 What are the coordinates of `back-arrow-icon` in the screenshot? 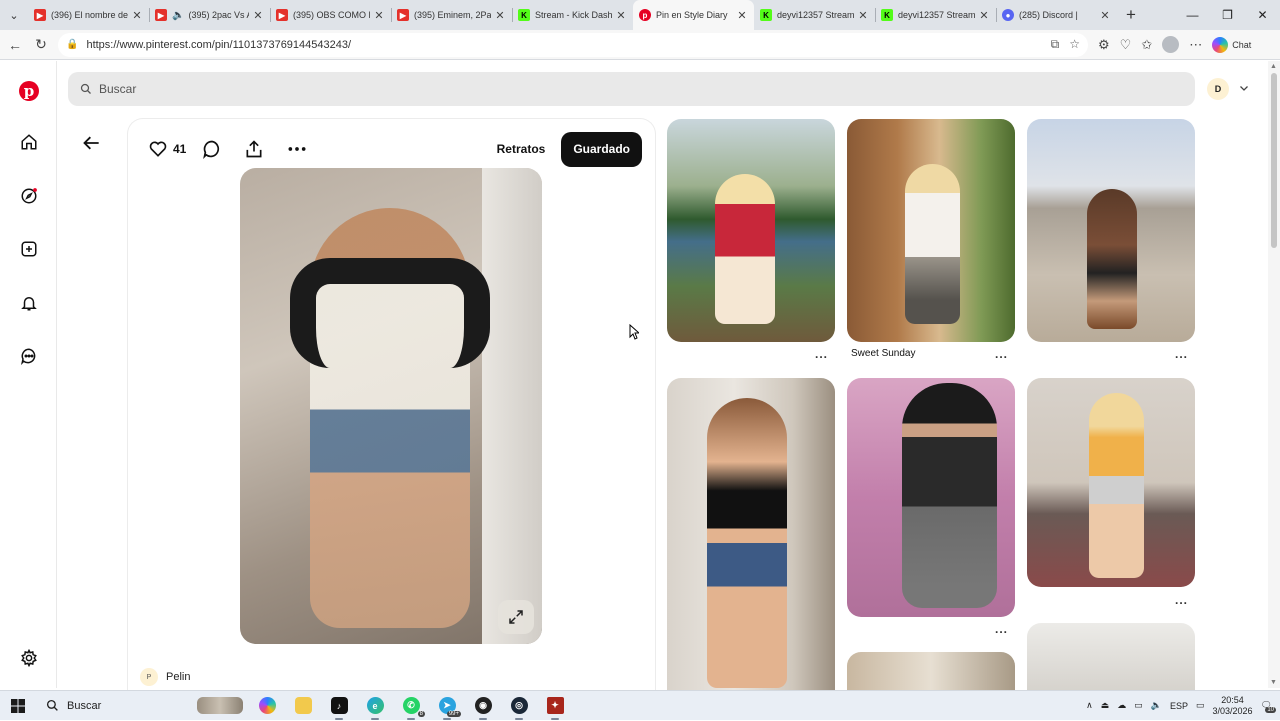 It's located at (92, 143).